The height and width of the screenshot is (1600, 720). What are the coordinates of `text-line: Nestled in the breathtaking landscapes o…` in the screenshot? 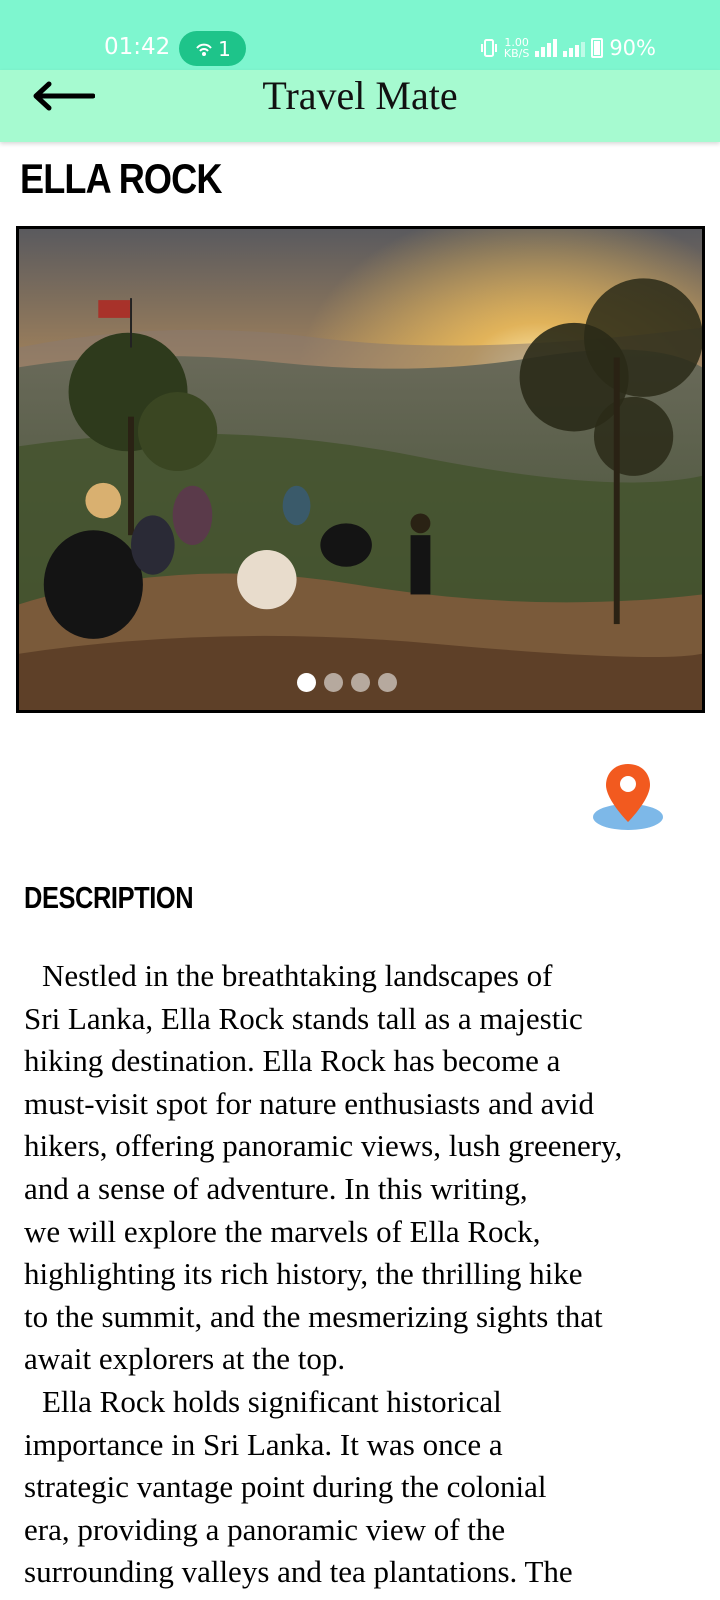 It's located at (297, 975).